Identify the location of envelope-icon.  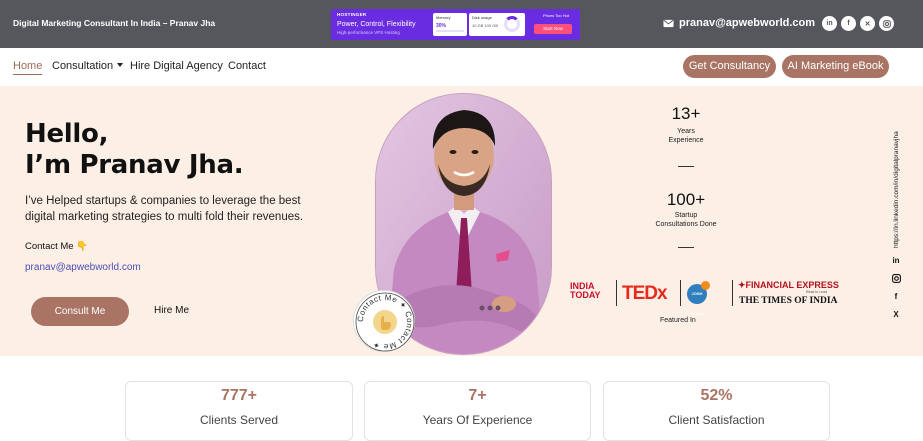
(668, 23).